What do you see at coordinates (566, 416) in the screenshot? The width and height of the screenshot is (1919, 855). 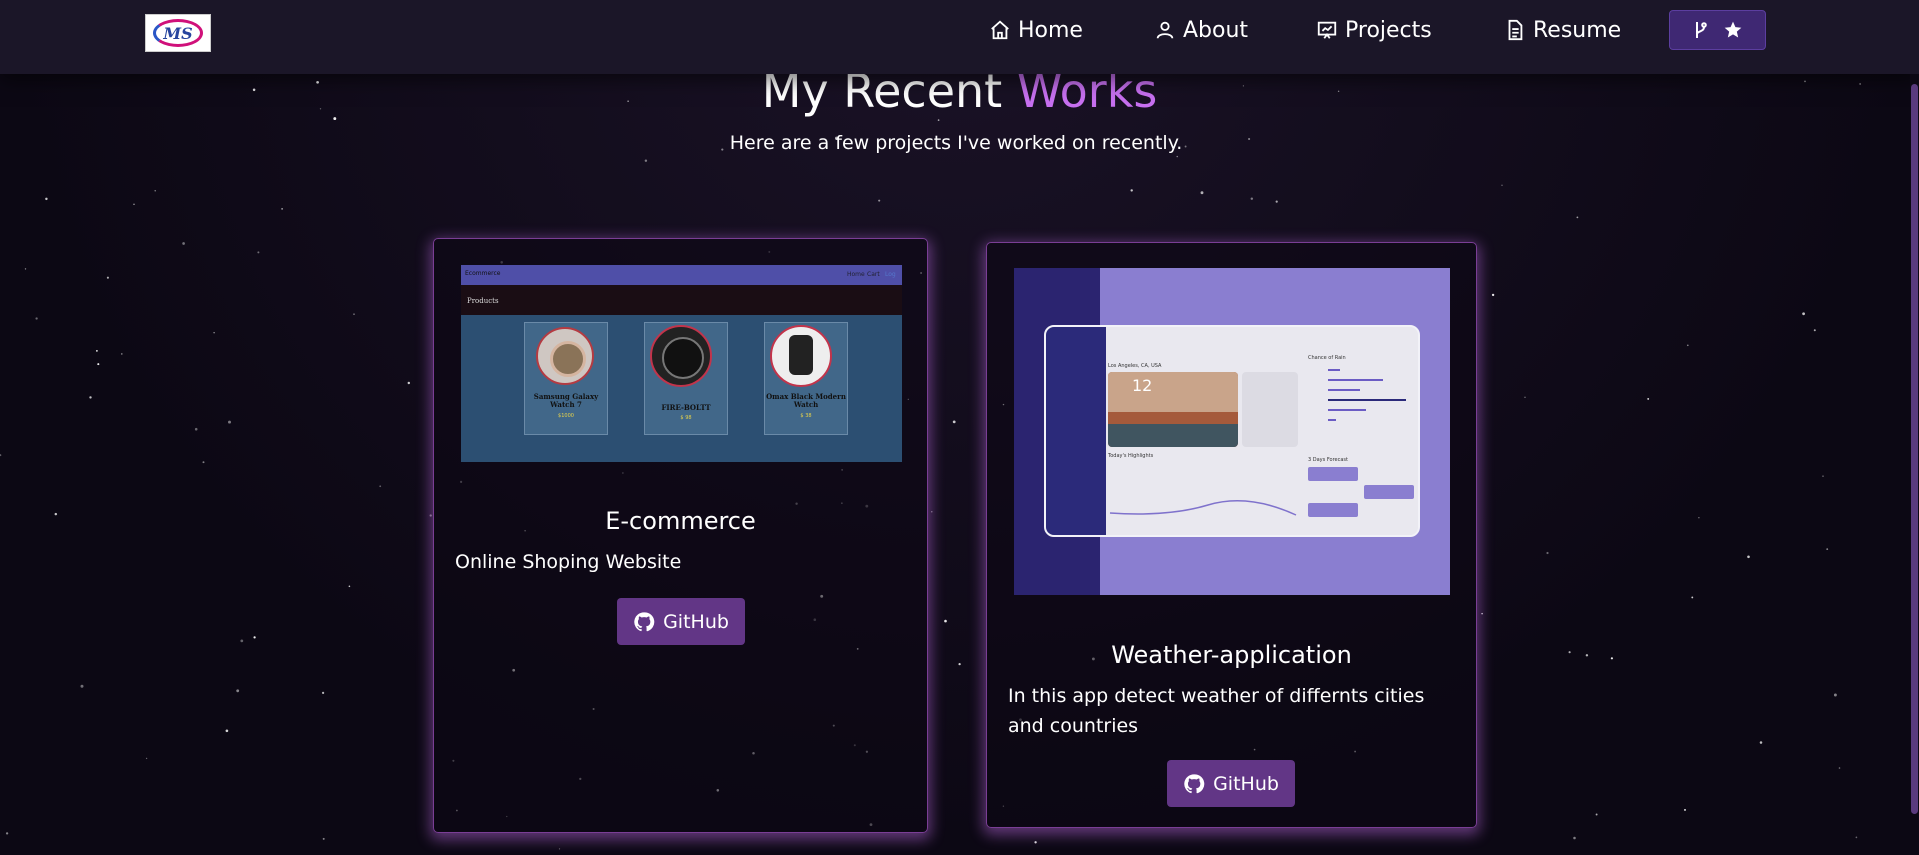 I see `product-price: $1000` at bounding box center [566, 416].